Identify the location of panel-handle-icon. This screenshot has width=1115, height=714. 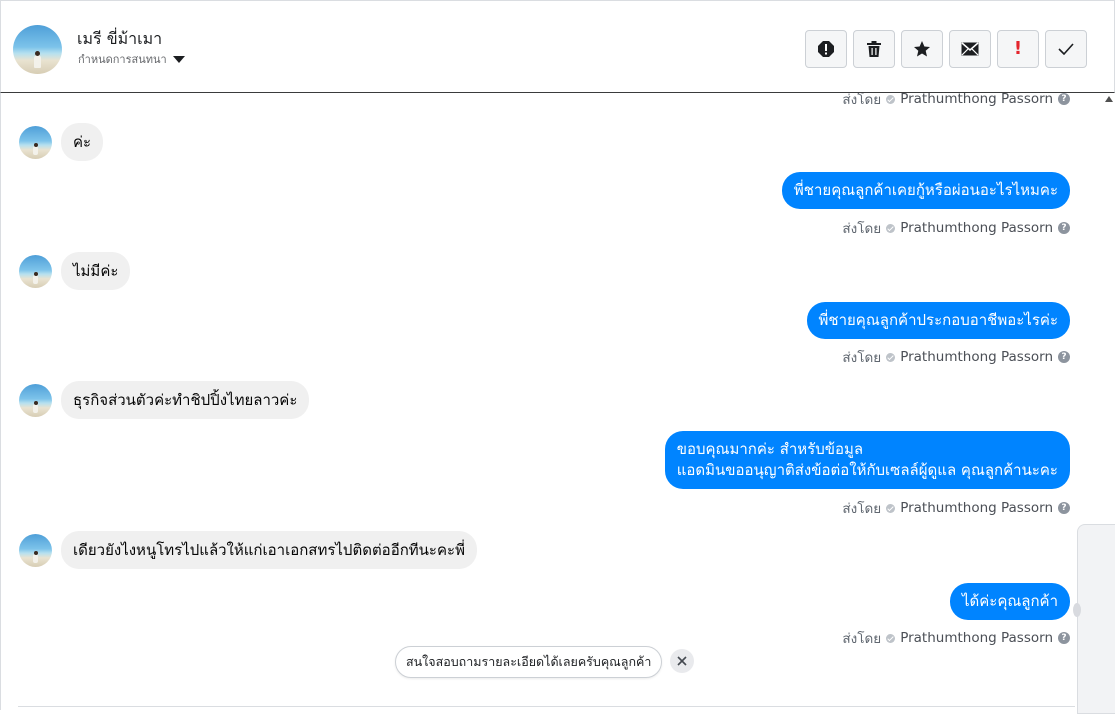
(1077, 610).